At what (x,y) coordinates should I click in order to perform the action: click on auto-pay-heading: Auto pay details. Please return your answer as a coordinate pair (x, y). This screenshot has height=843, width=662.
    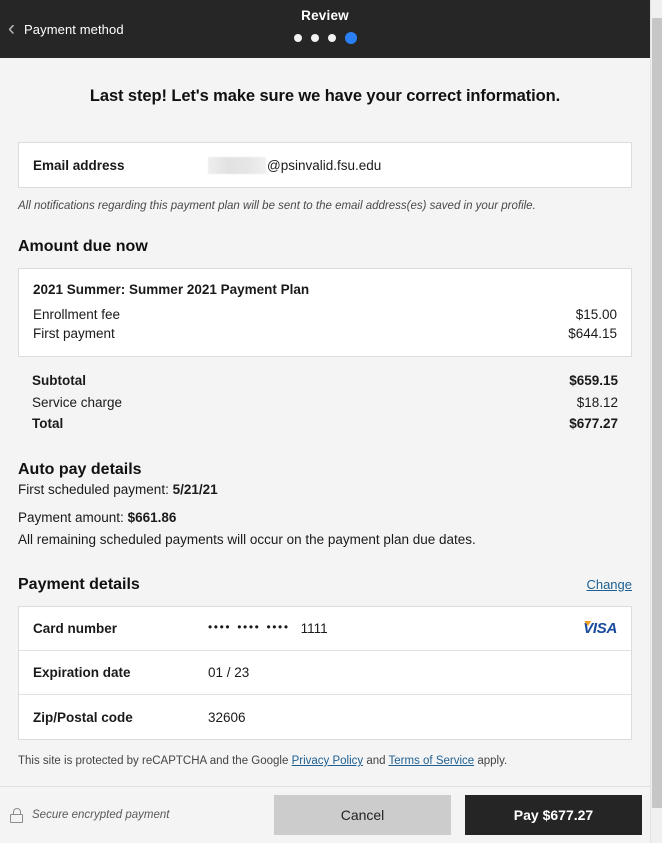
    Looking at the image, I should click on (80, 469).